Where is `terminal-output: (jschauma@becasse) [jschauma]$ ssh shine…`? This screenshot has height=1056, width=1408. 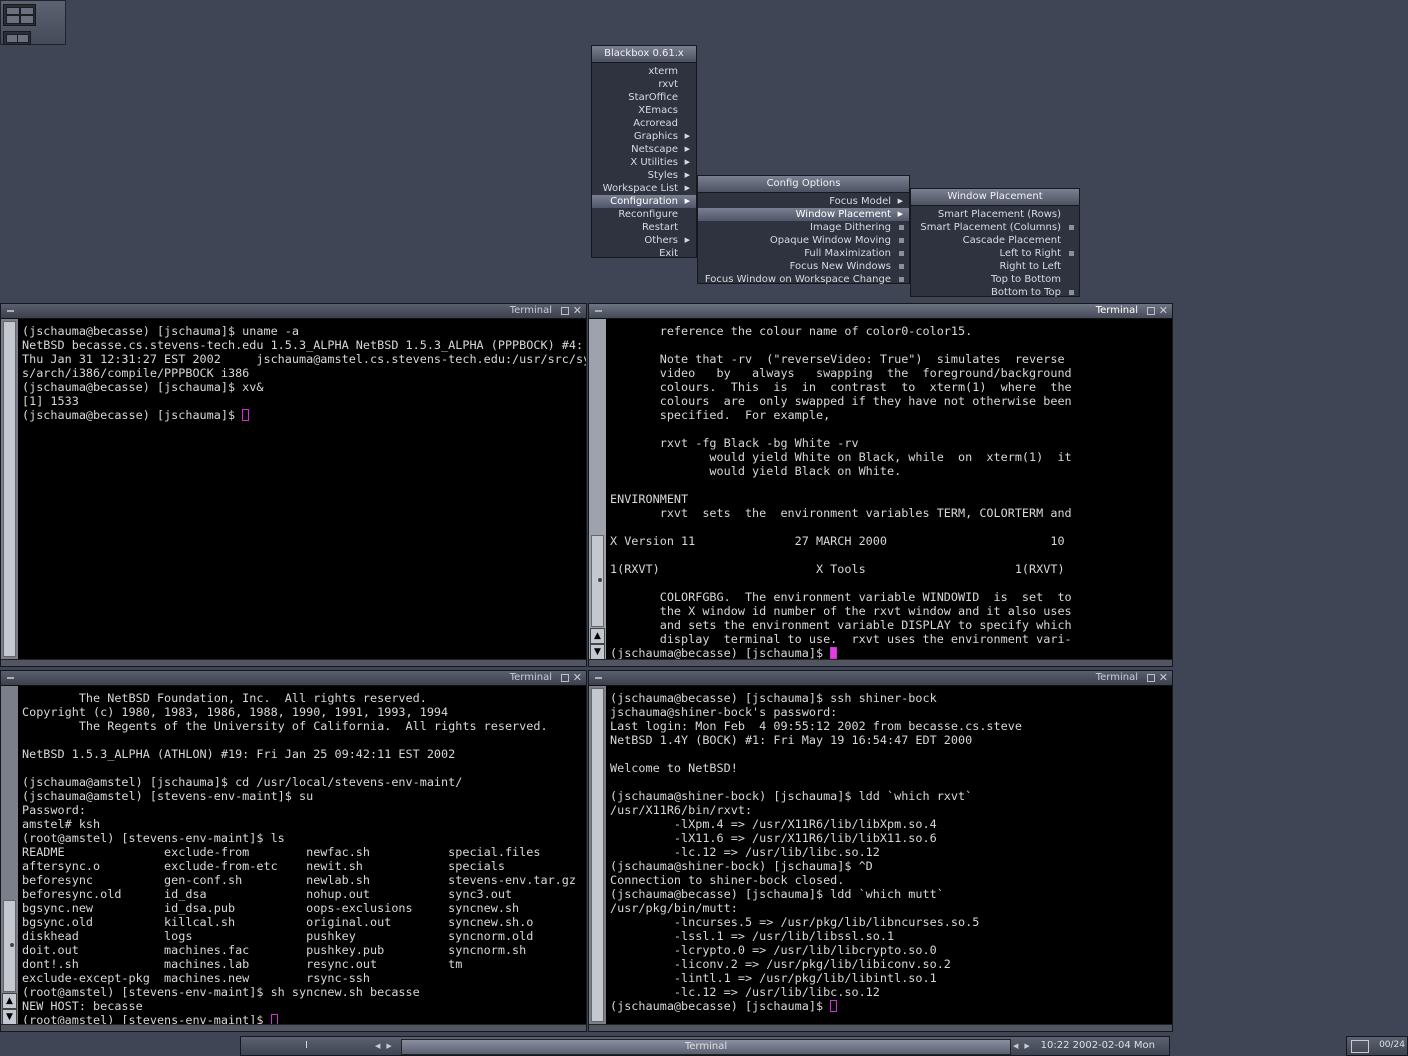 terminal-output: (jschauma@becasse) [jschauma]$ ssh shine… is located at coordinates (891, 859).